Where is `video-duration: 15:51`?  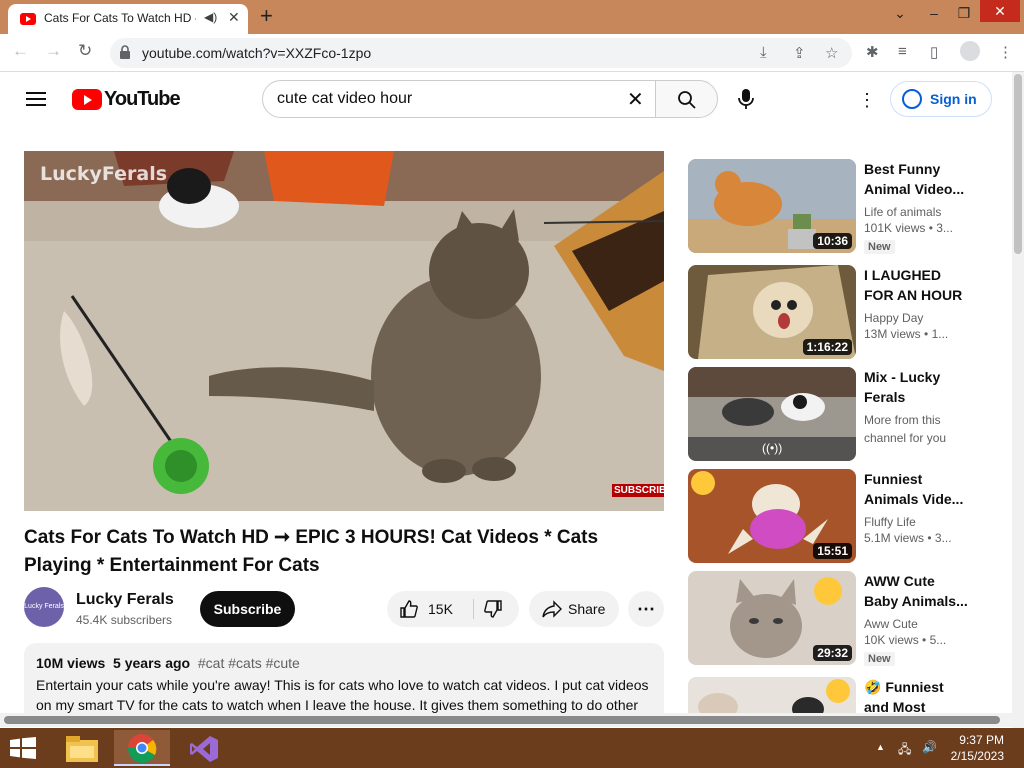 video-duration: 15:51 is located at coordinates (832, 551).